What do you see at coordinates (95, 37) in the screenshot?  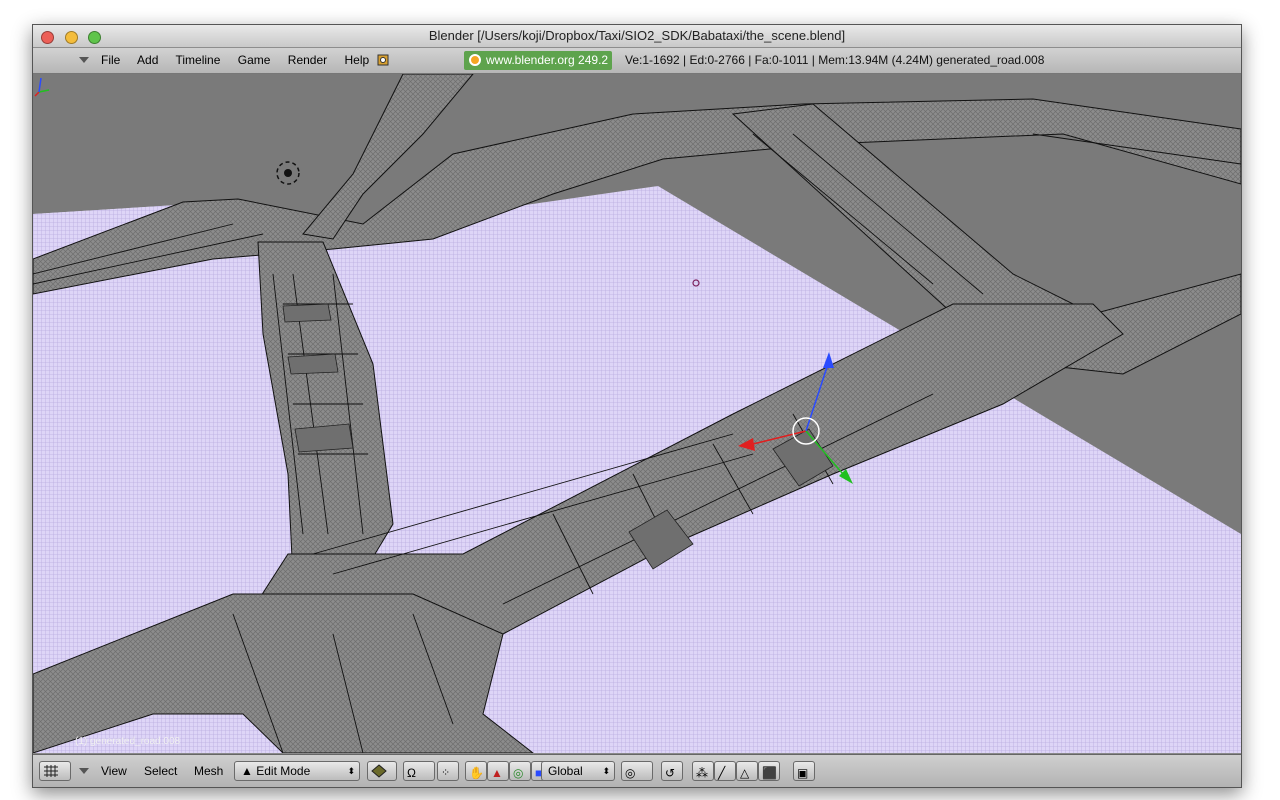 I see `zoom-button` at bounding box center [95, 37].